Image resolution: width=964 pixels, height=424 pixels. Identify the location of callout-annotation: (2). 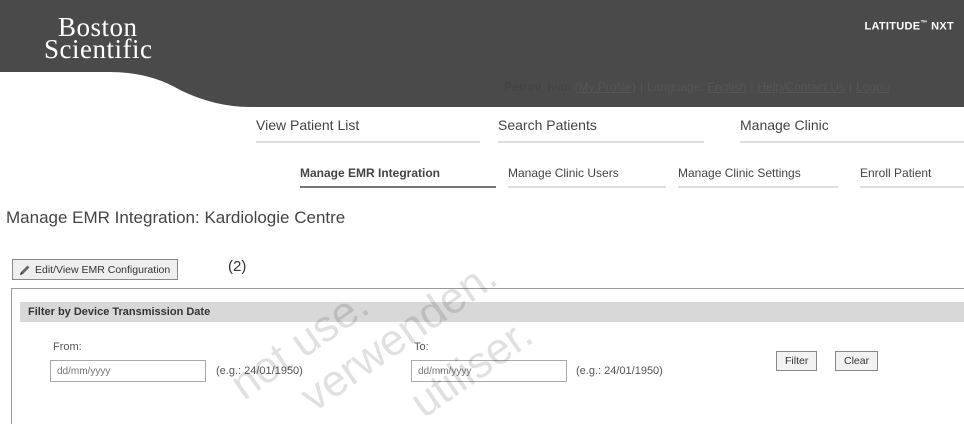
(237, 266).